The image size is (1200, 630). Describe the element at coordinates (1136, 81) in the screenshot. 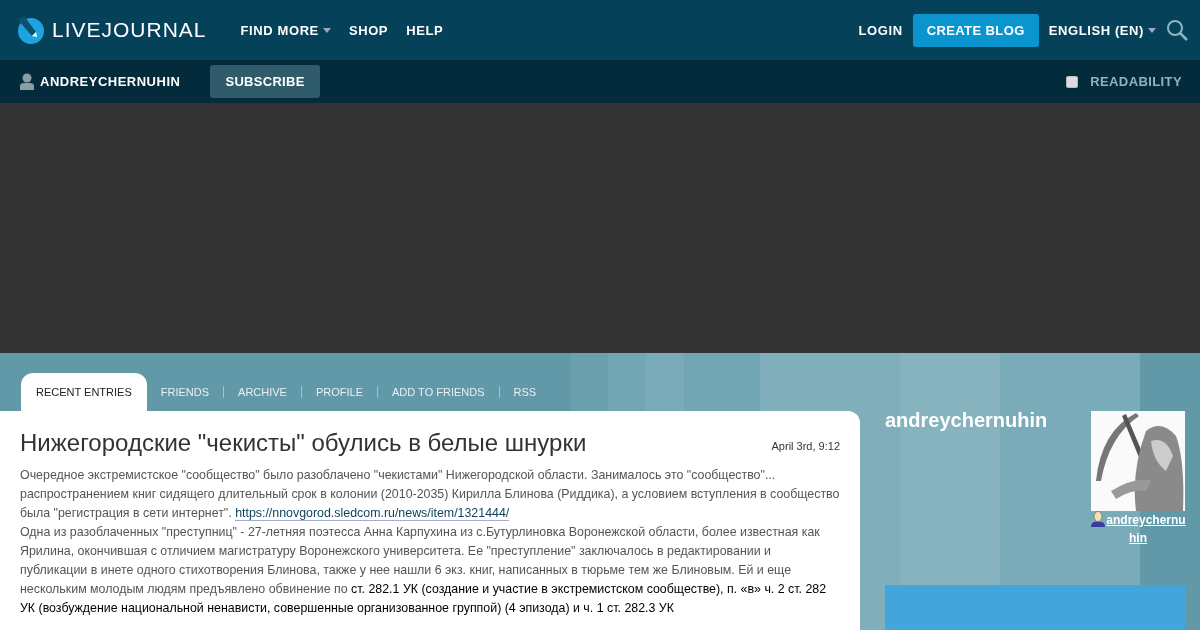

I see `readability-label: READABILITY` at that location.